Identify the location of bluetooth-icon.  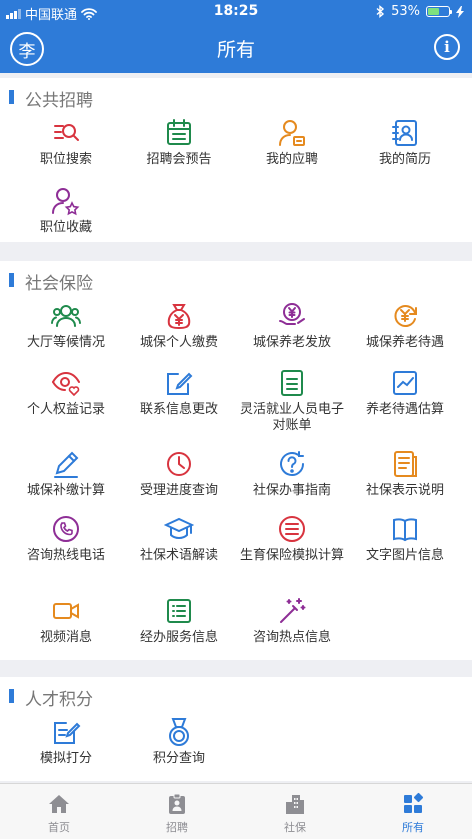
(380, 11).